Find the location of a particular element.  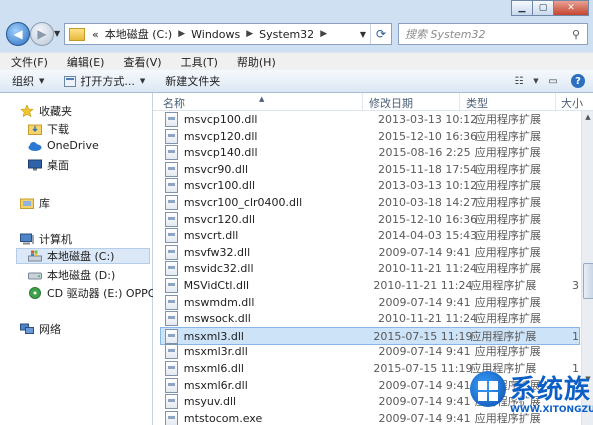

file-name: msvcp120.dll is located at coordinates (220, 136).